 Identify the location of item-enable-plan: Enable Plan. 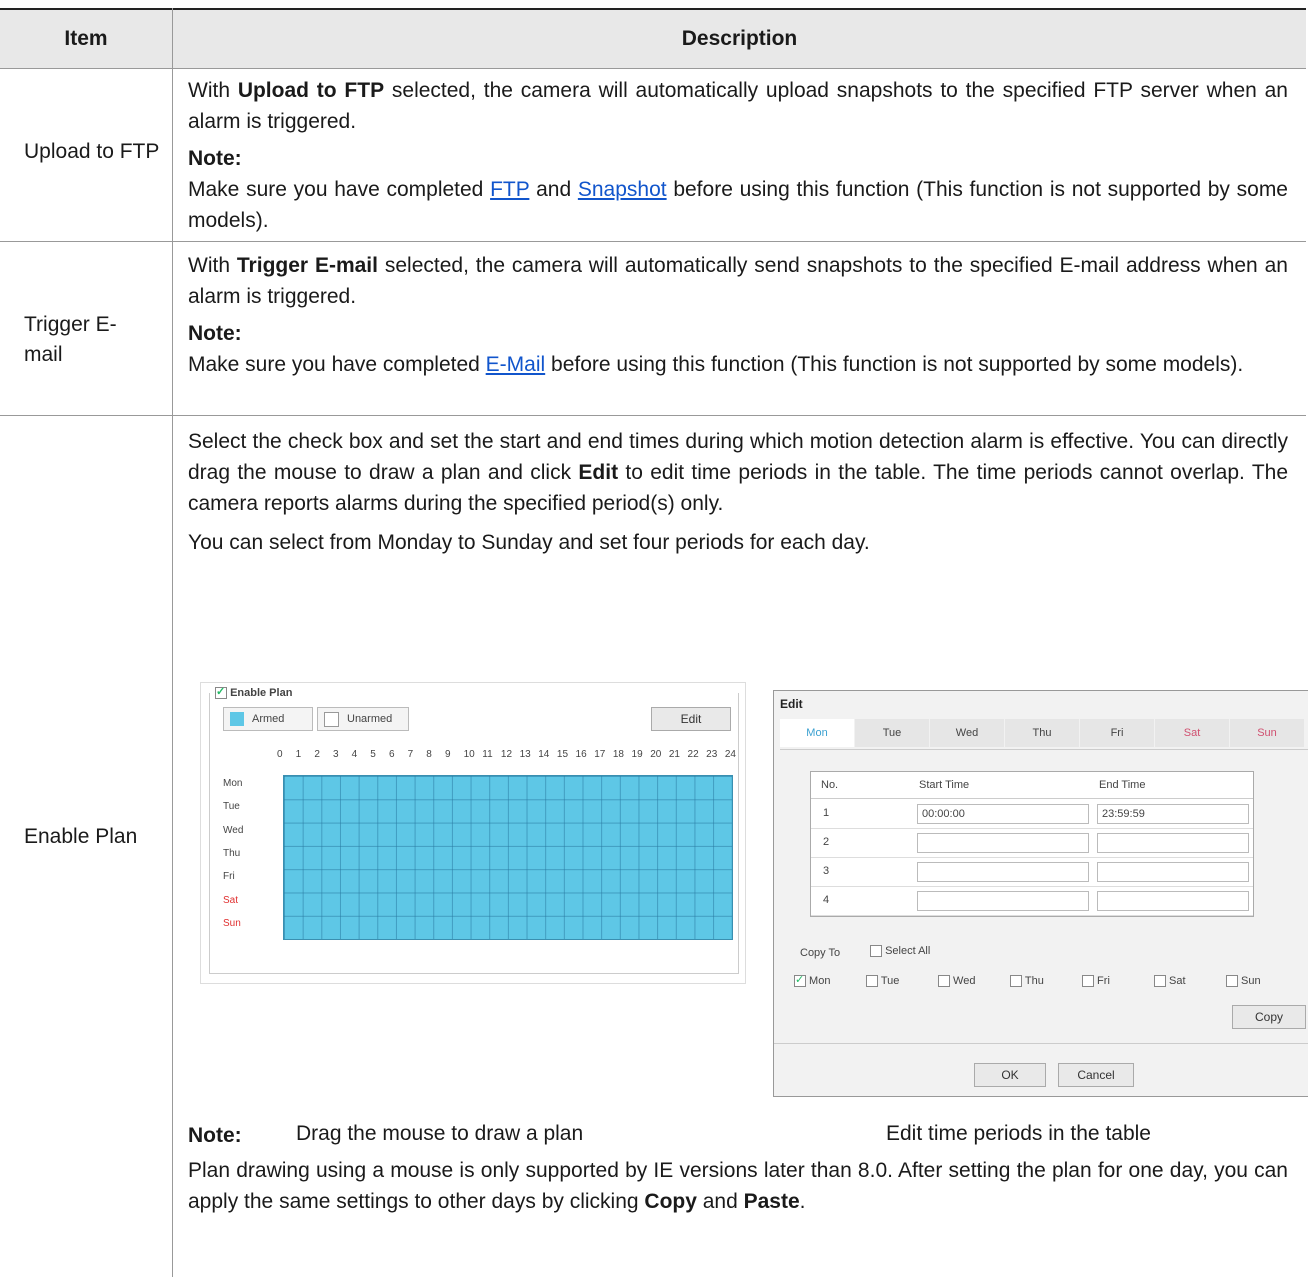
(81, 836).